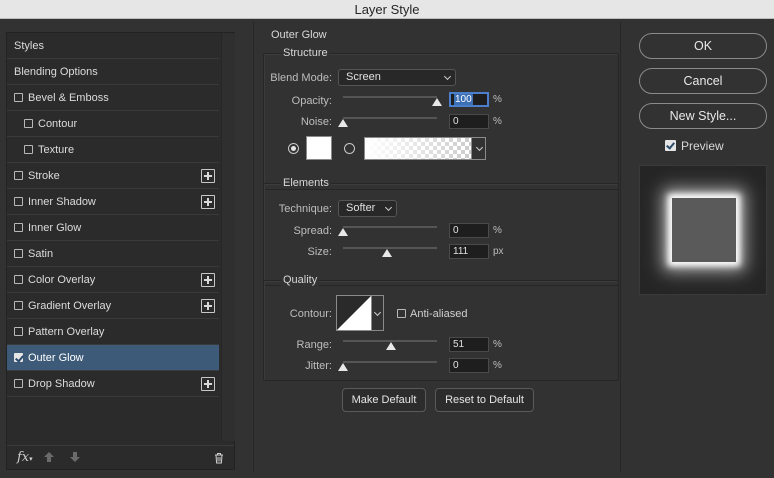  What do you see at coordinates (113, 124) in the screenshot?
I see `style-item-contour: Contour` at bounding box center [113, 124].